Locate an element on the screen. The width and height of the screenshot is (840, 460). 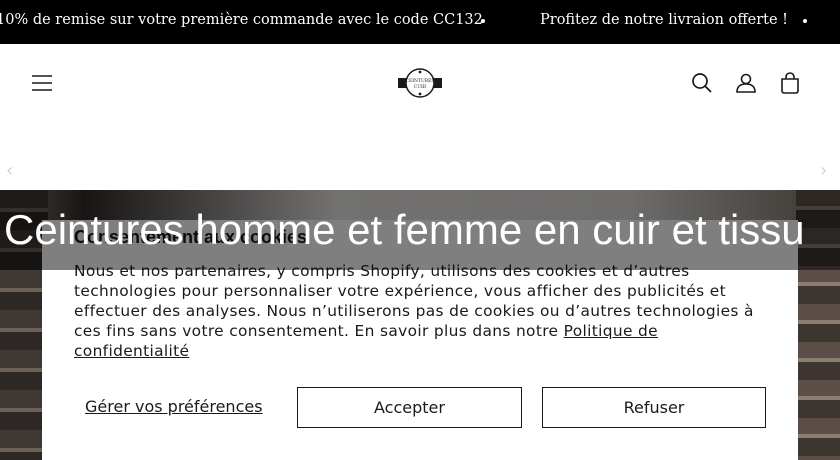
cart-icon is located at coordinates (790, 83).